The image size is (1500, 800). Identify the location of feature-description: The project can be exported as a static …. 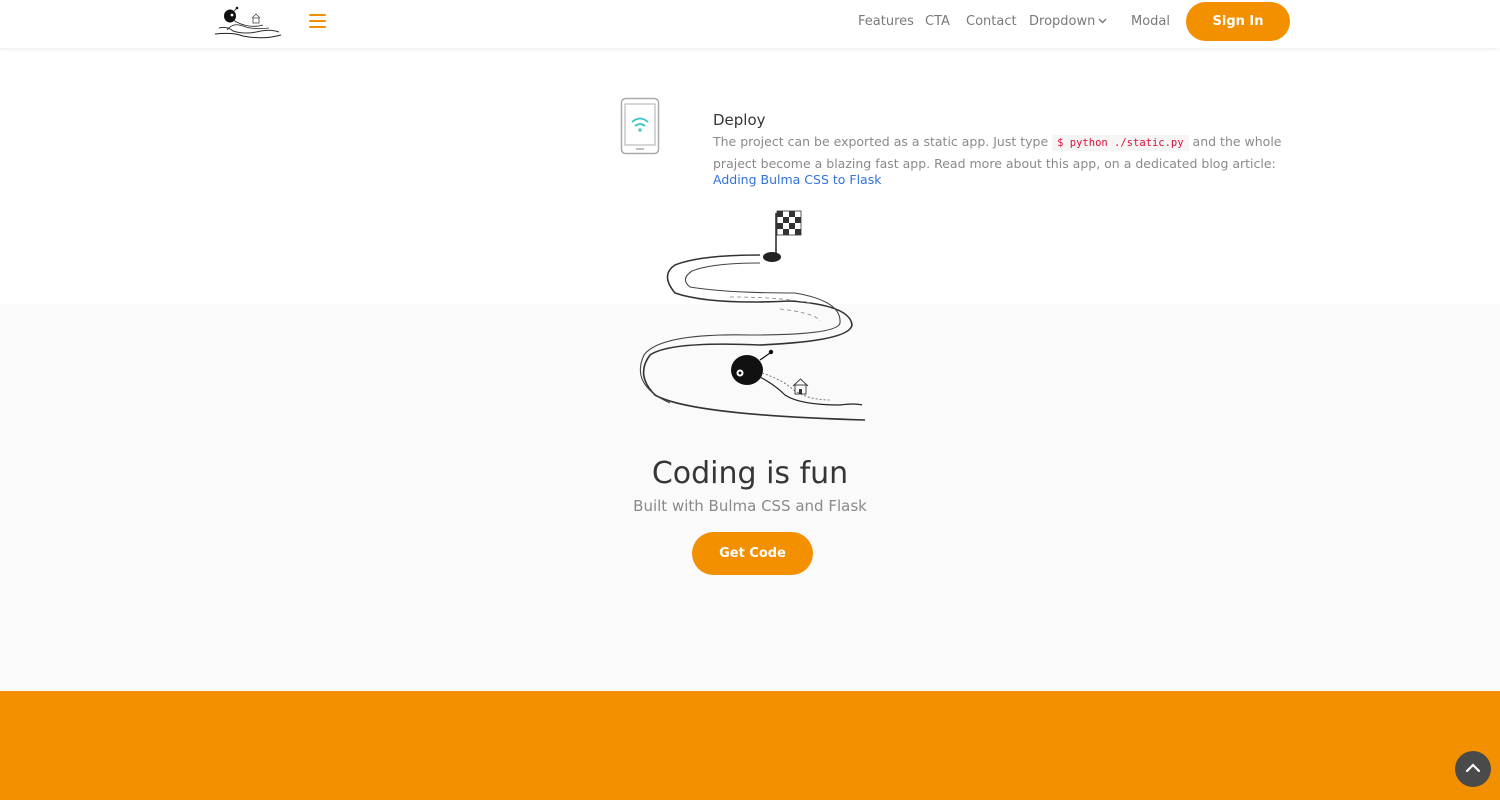
(998, 152).